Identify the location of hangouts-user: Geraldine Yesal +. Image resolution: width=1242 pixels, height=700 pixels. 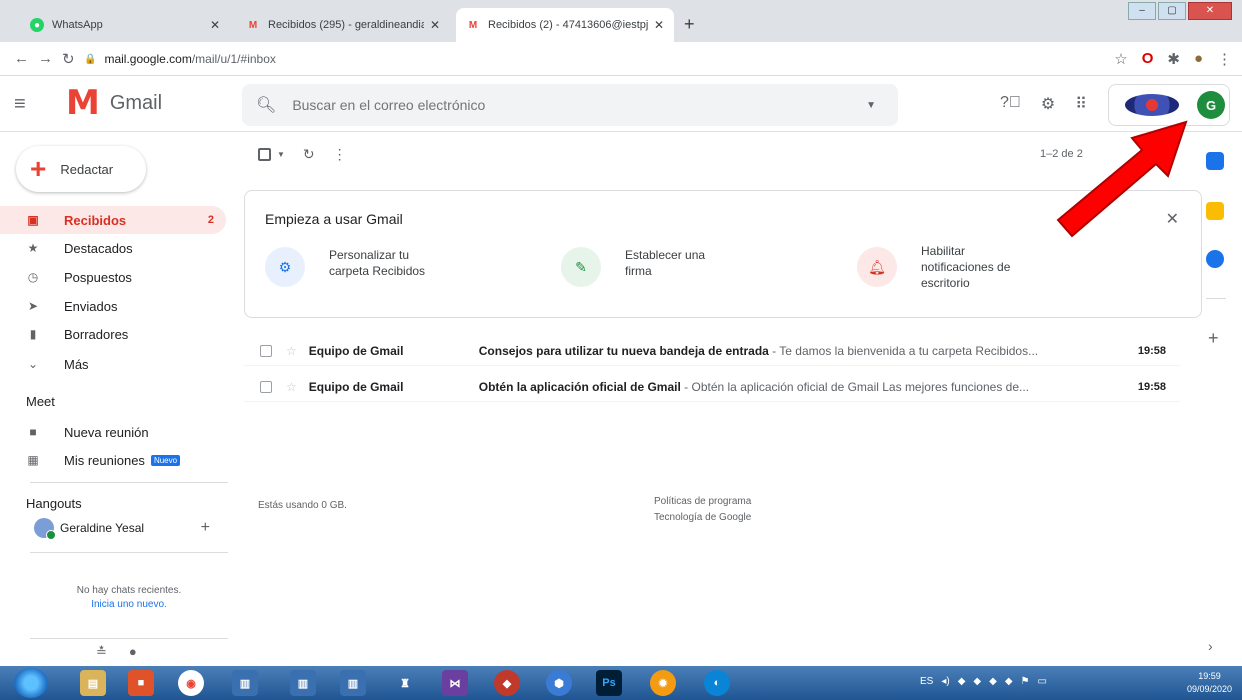
(132, 529).